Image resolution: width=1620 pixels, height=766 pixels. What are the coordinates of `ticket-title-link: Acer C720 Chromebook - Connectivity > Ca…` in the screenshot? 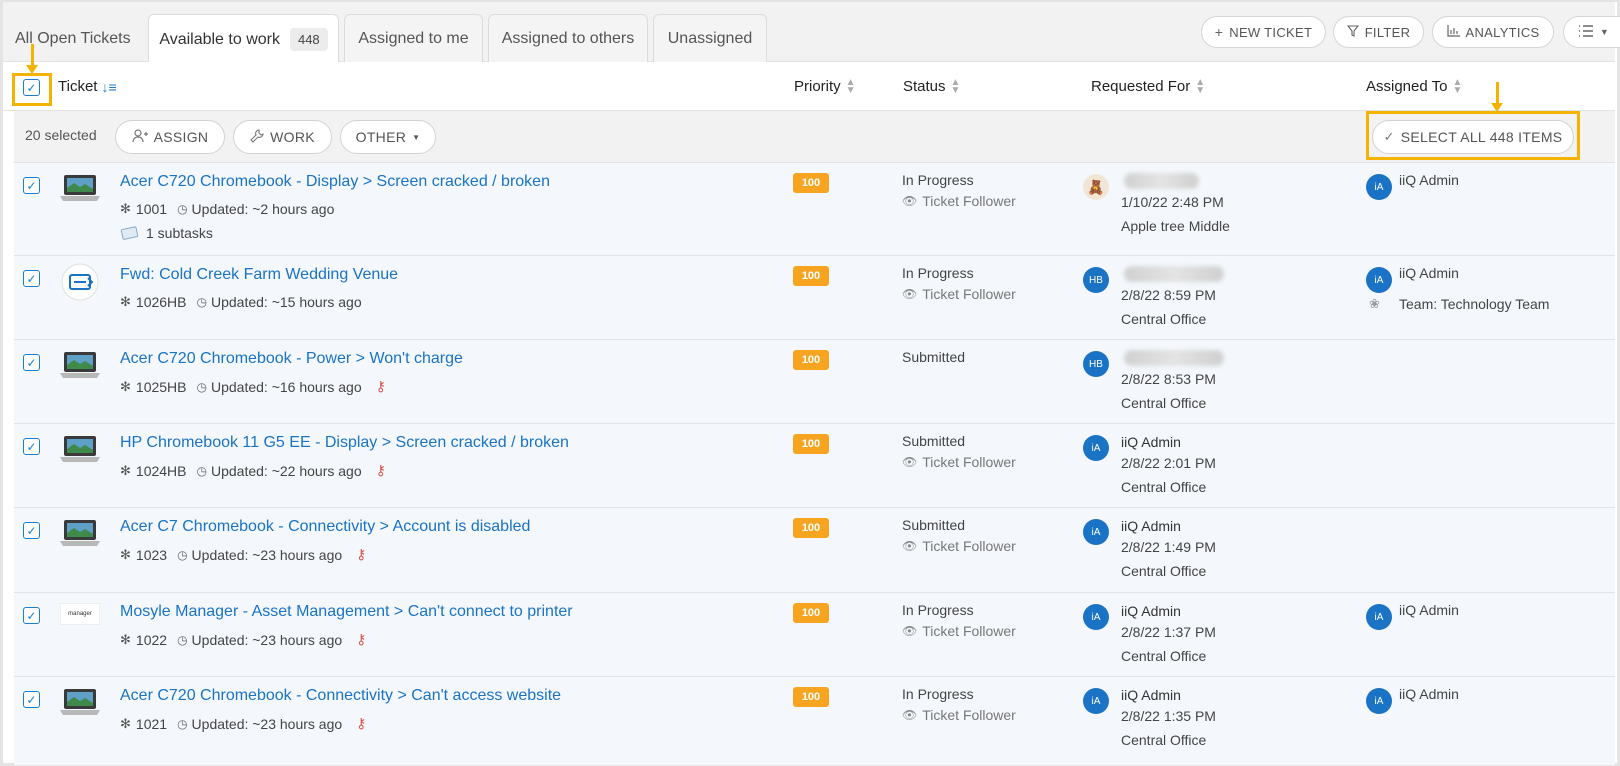 It's located at (340, 696).